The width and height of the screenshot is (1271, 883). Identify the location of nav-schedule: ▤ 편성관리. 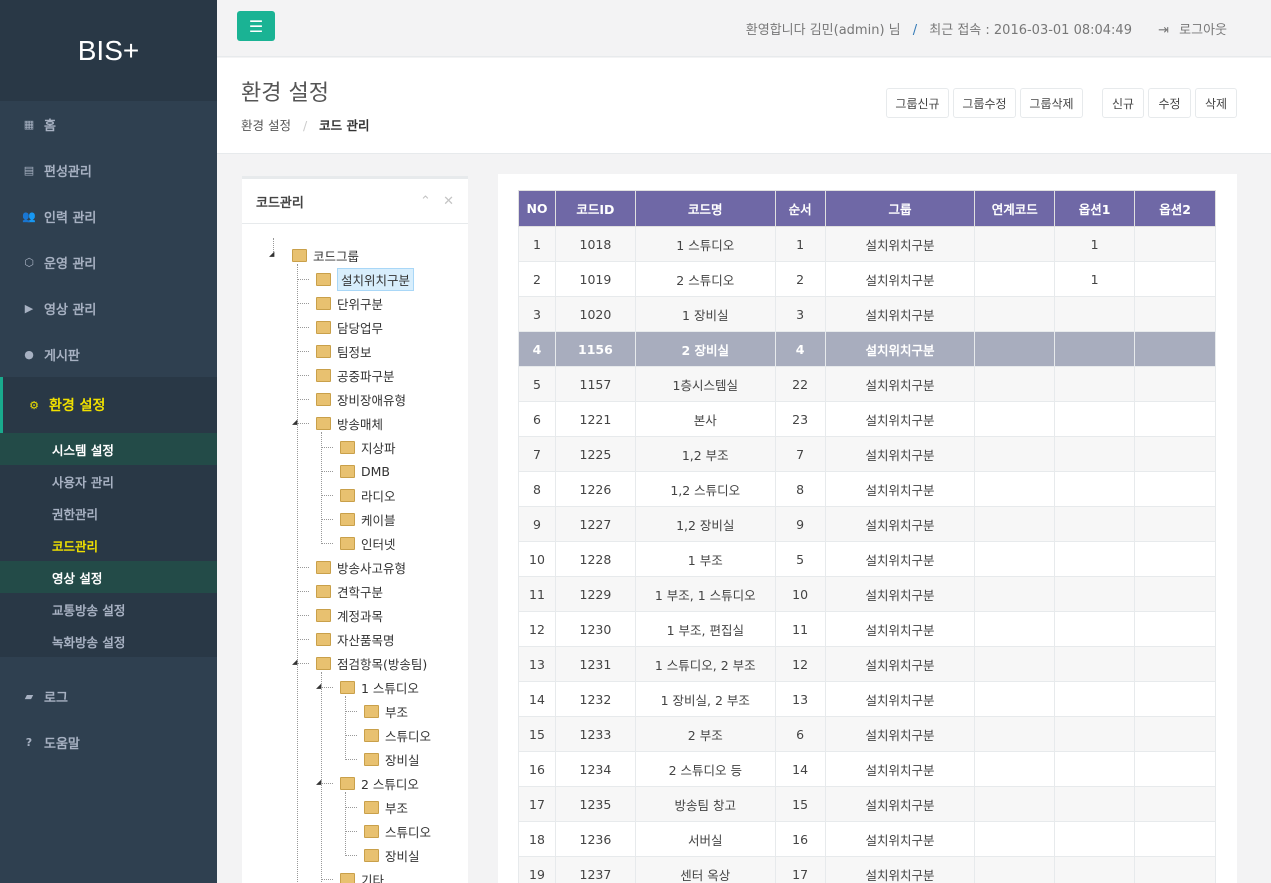
(108, 170).